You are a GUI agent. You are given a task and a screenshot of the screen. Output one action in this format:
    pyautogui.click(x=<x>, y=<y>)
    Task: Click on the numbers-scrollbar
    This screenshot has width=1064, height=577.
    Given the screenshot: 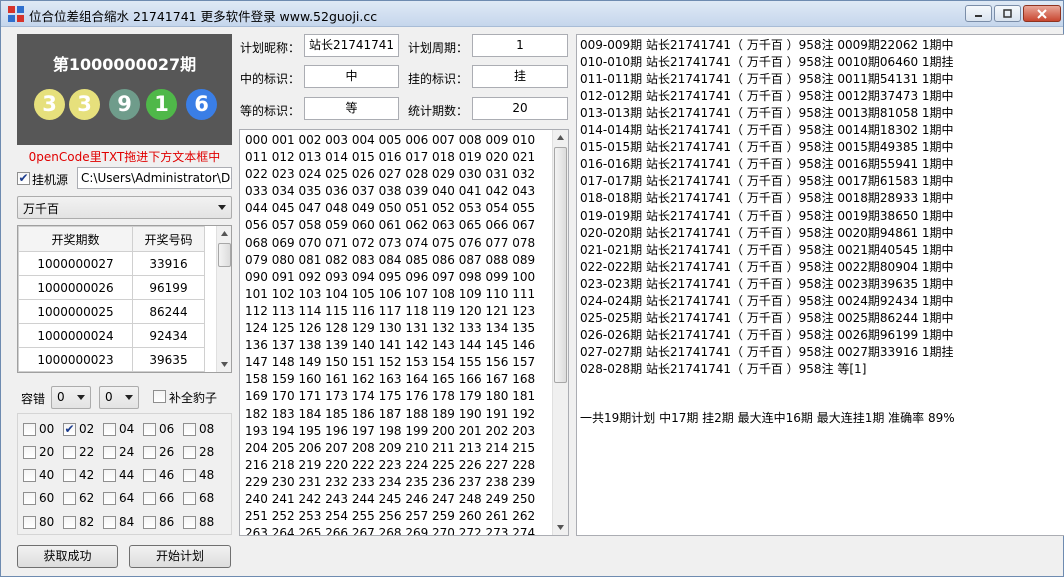 What is the action you would take?
    pyautogui.click(x=560, y=332)
    